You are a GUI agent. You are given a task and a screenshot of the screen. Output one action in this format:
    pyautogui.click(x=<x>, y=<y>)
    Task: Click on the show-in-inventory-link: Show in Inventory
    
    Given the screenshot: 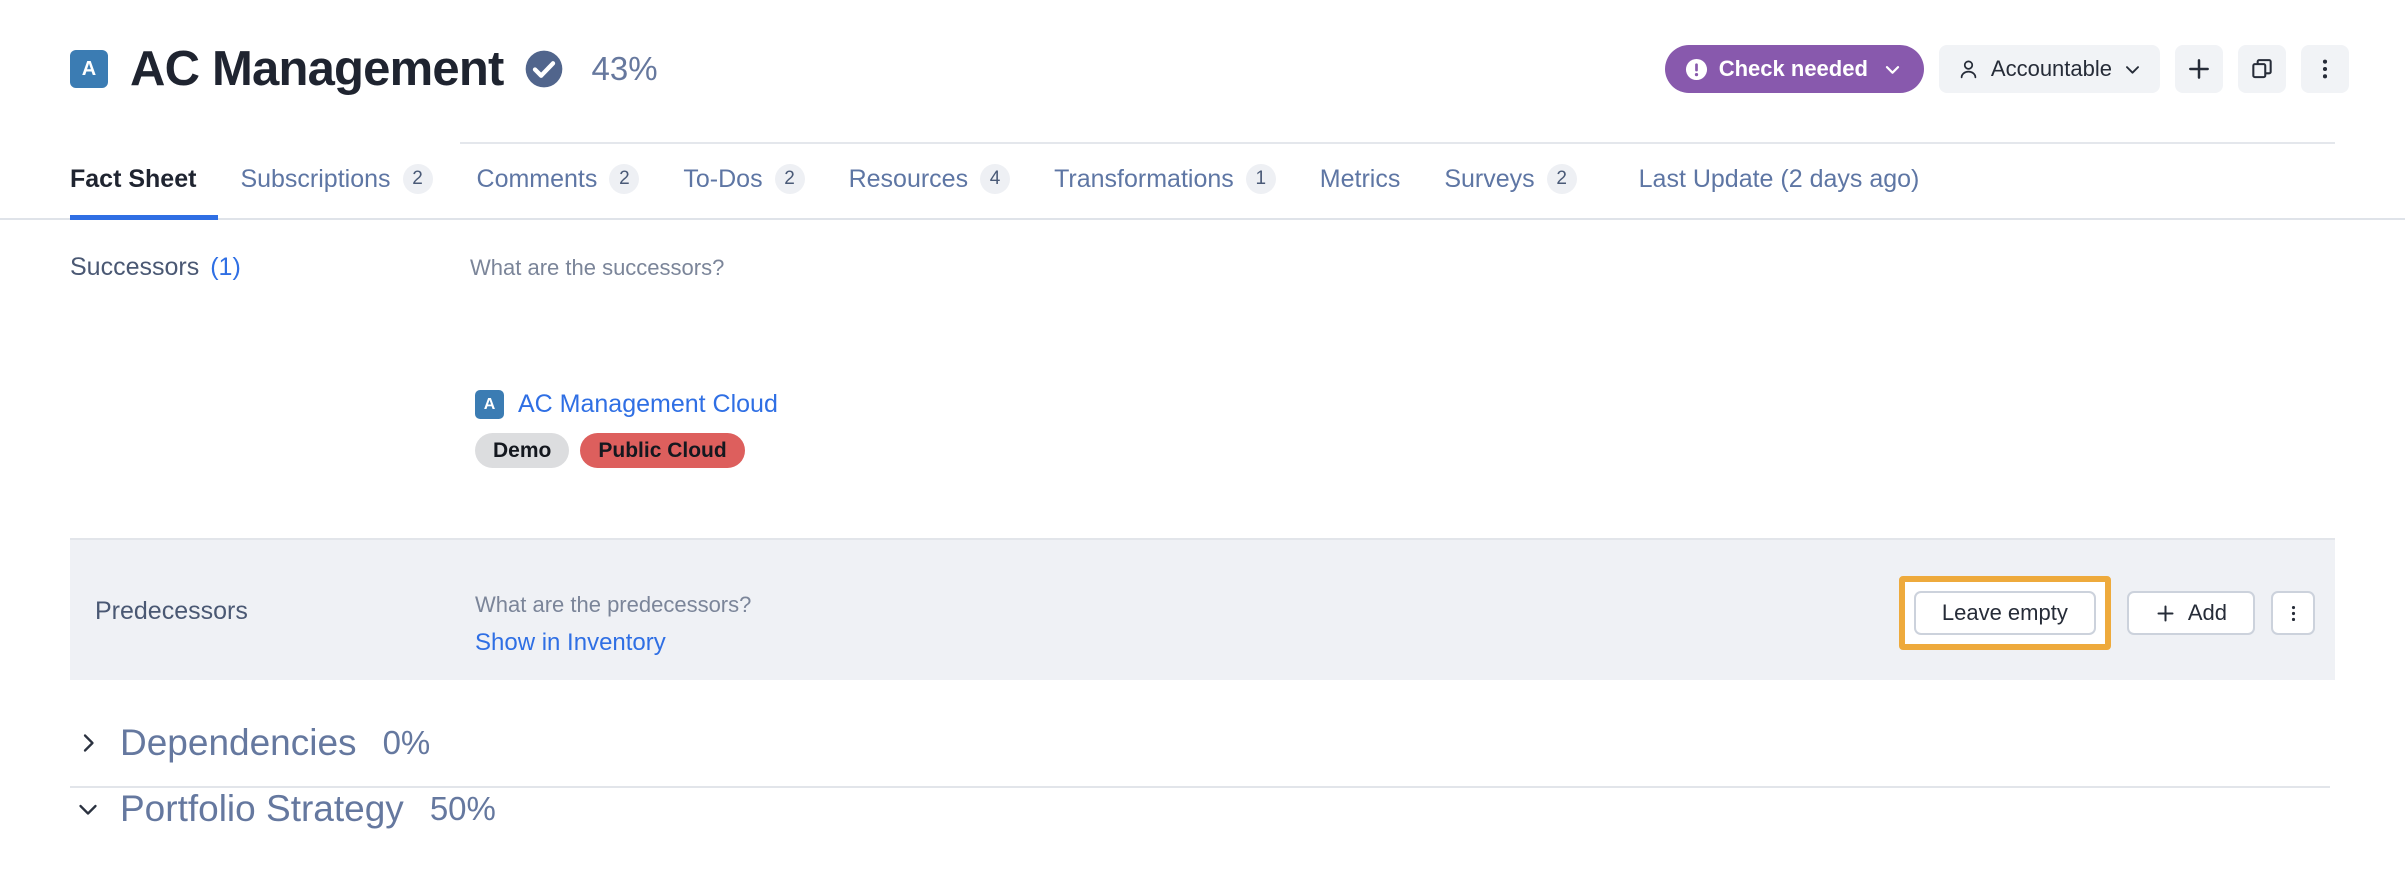 What is the action you would take?
    pyautogui.click(x=570, y=643)
    